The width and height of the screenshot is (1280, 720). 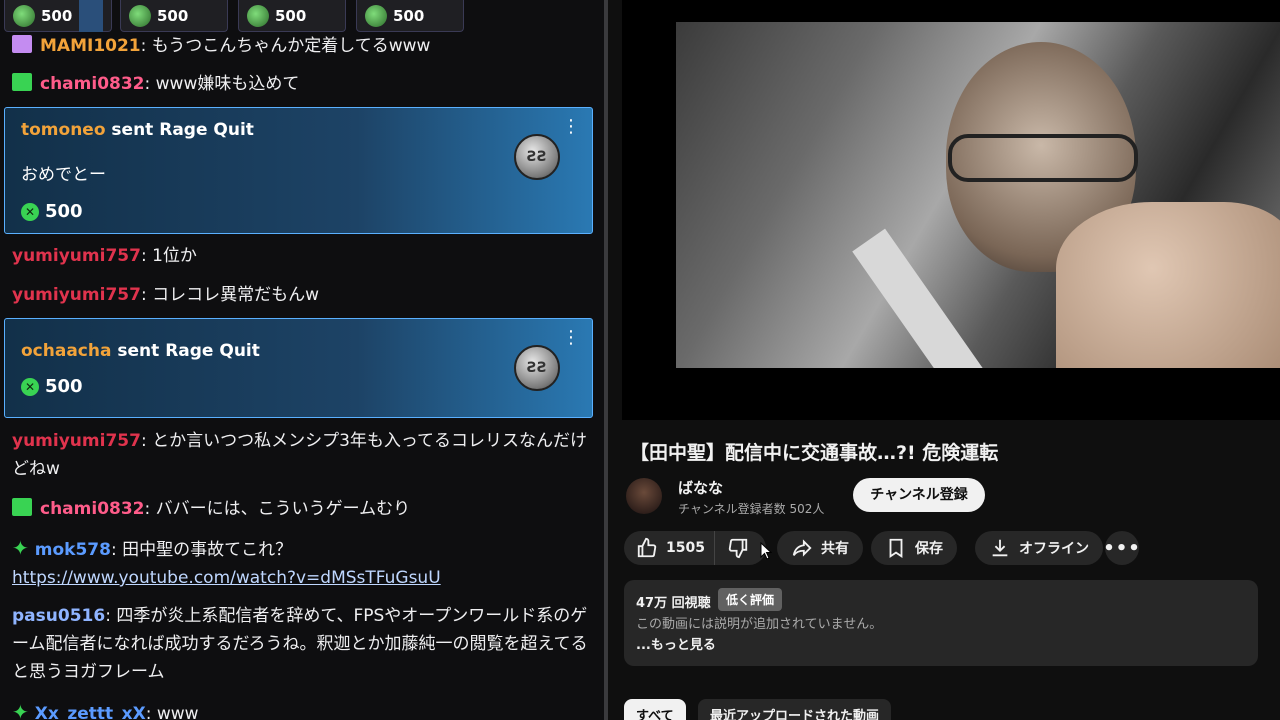 I want to click on gift-bar: 500 500 500 500, so click(x=303, y=16).